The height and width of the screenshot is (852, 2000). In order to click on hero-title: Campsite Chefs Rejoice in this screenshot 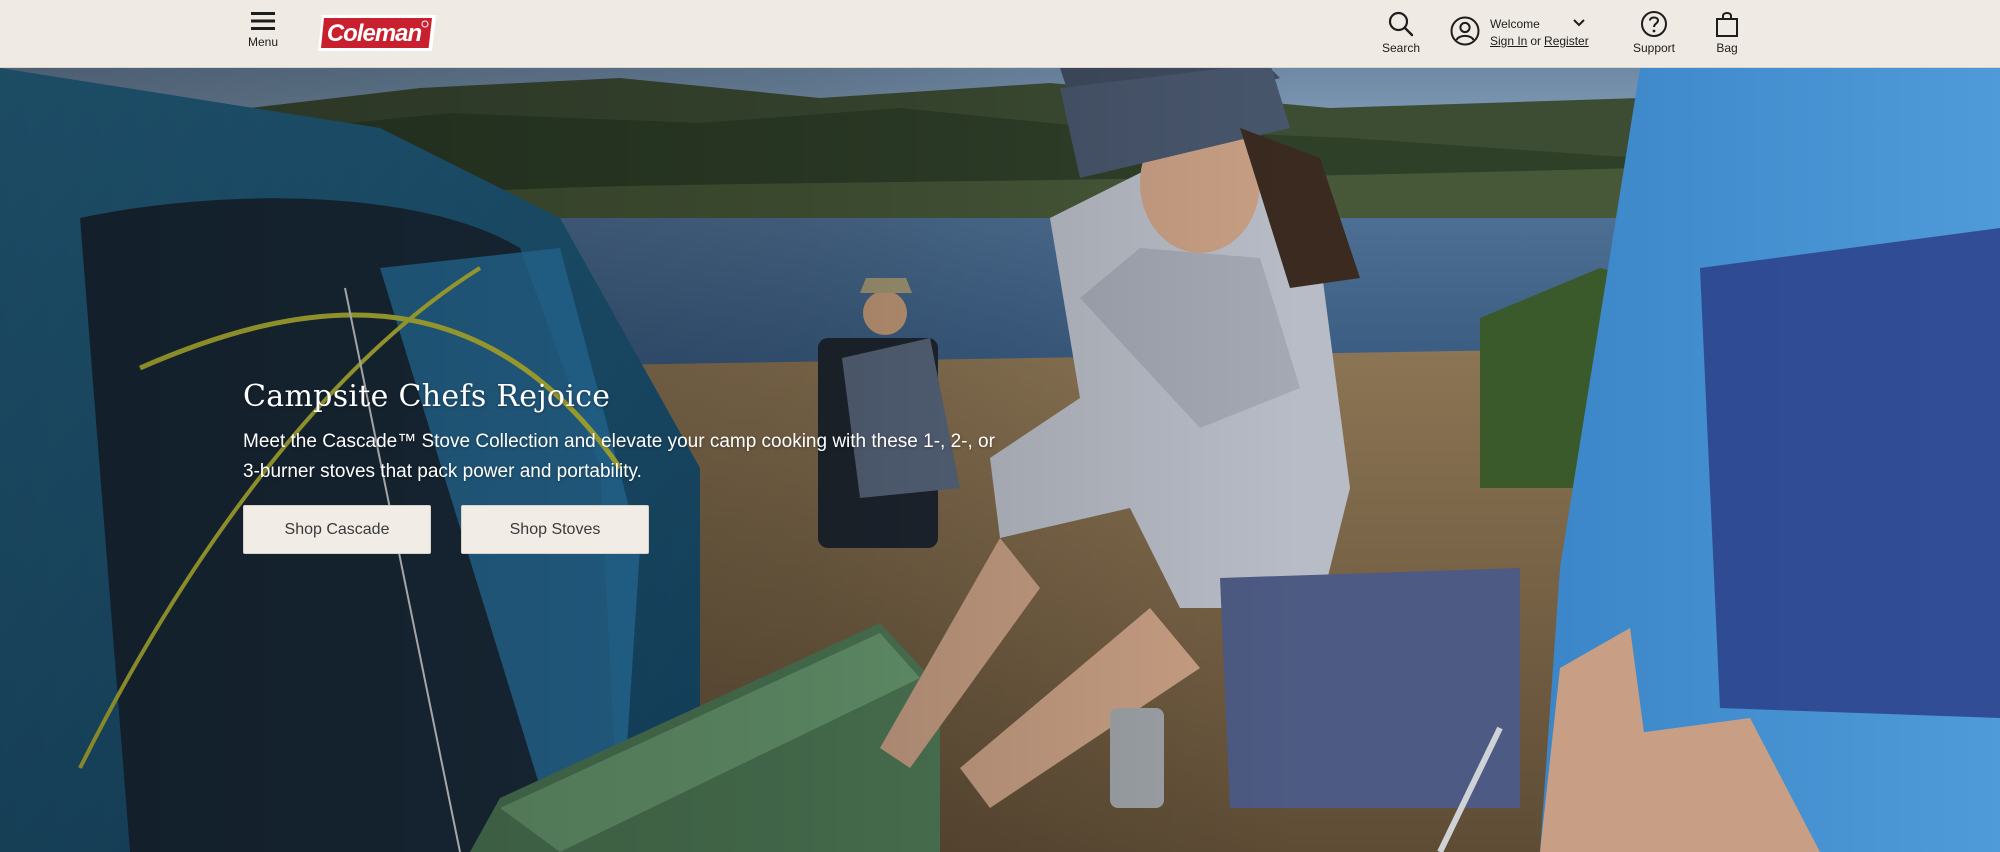, I will do `click(427, 396)`.